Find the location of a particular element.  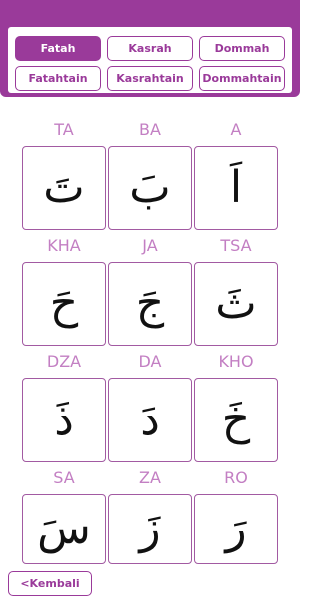

letter-name-ta: TA is located at coordinates (64, 129).